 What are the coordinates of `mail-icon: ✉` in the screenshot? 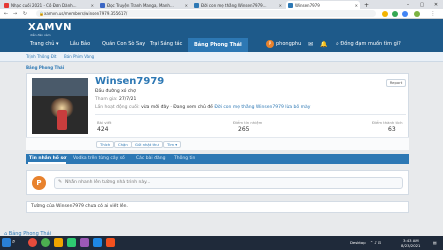 It's located at (310, 44).